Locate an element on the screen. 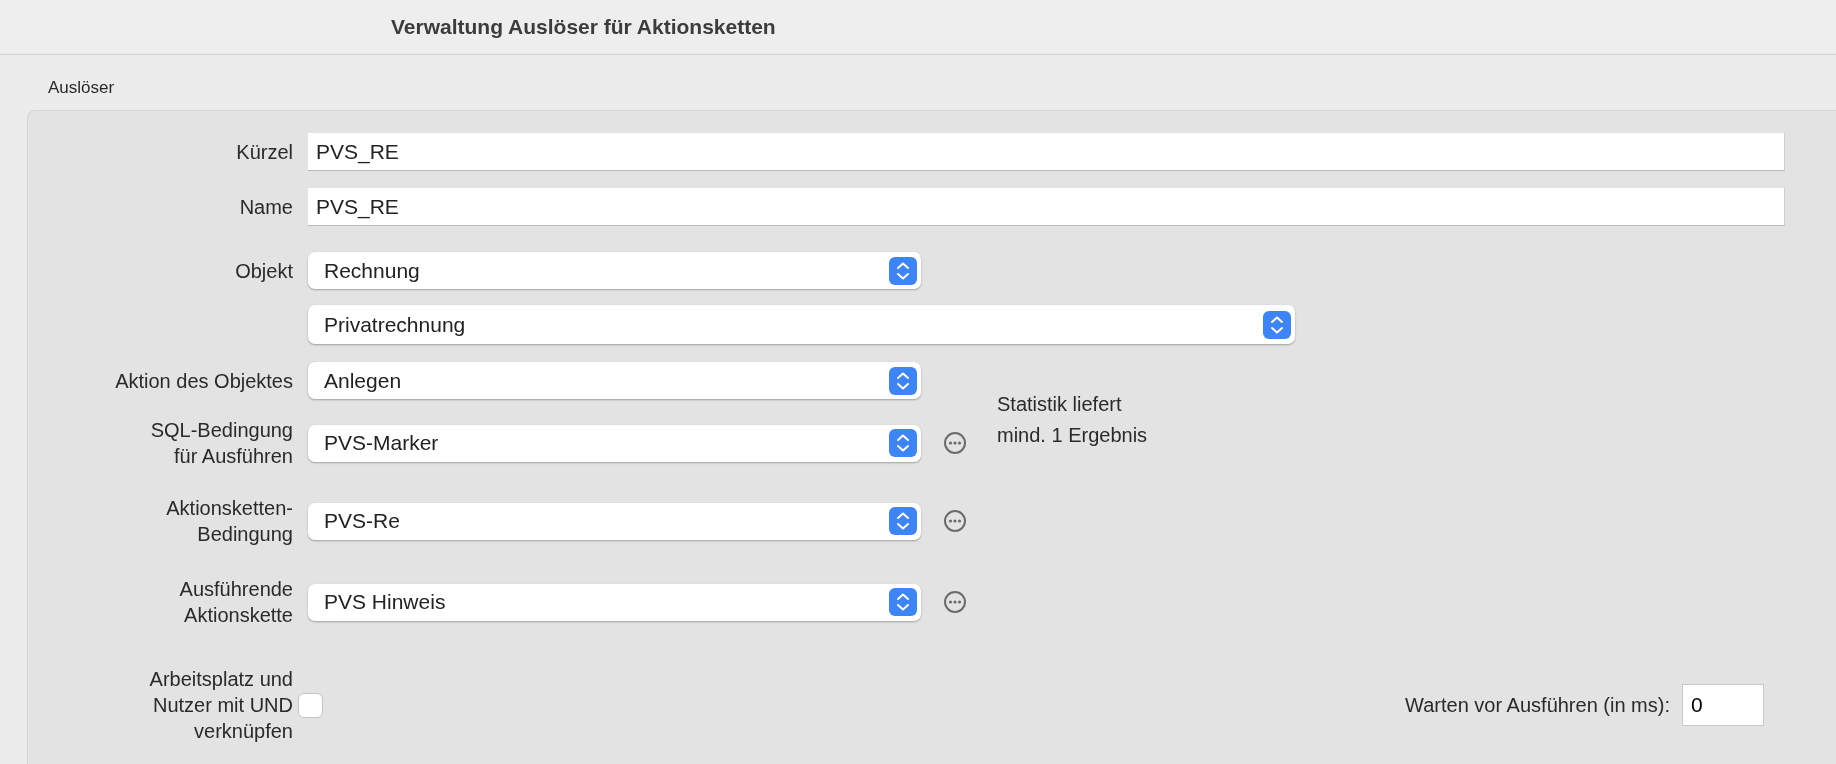  popup-button: Anlegen is located at coordinates (614, 380).